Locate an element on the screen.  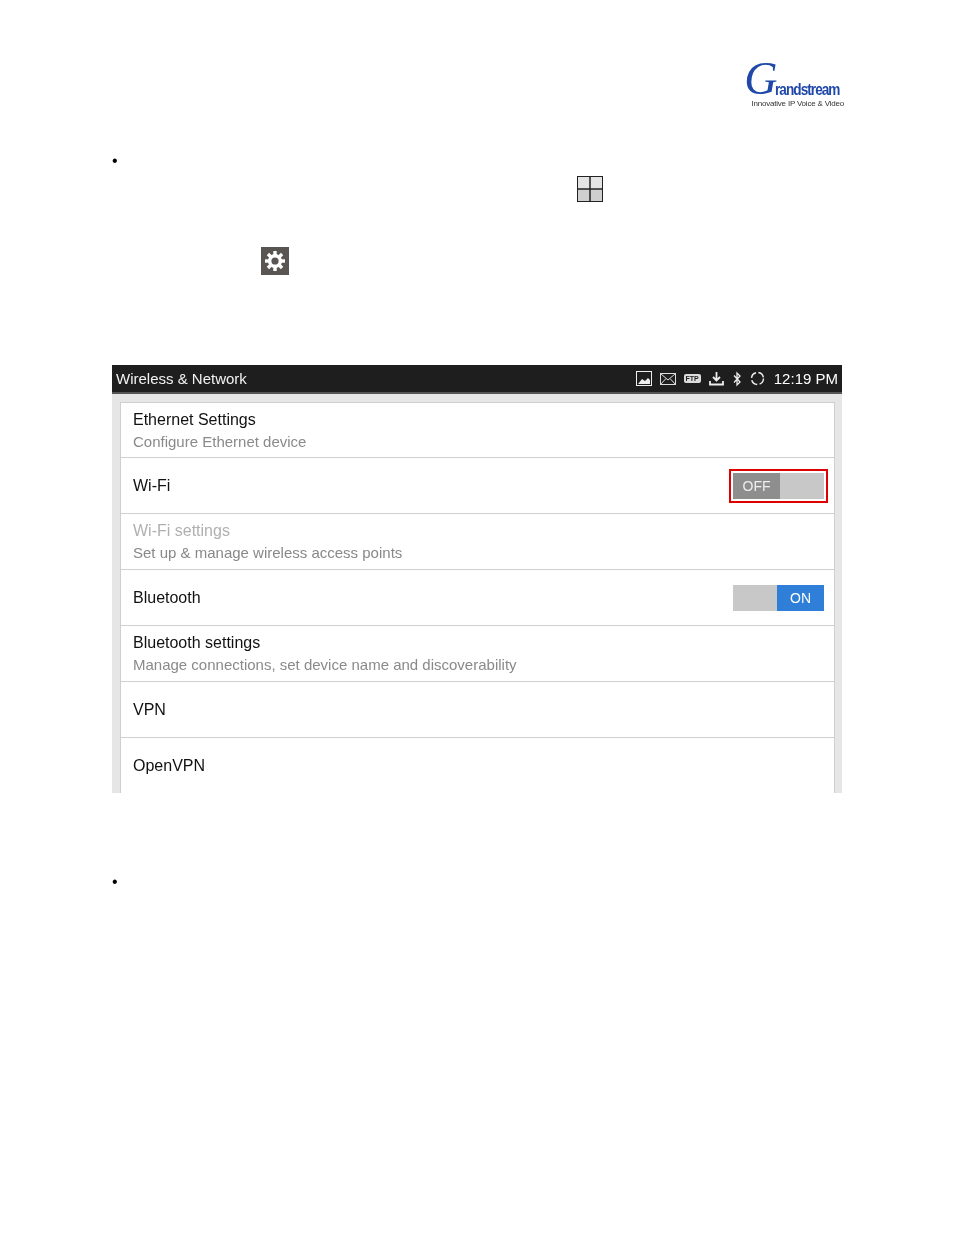
setting-summary: Manage connections, set device name and discoverability is located at coordinates (325, 664).